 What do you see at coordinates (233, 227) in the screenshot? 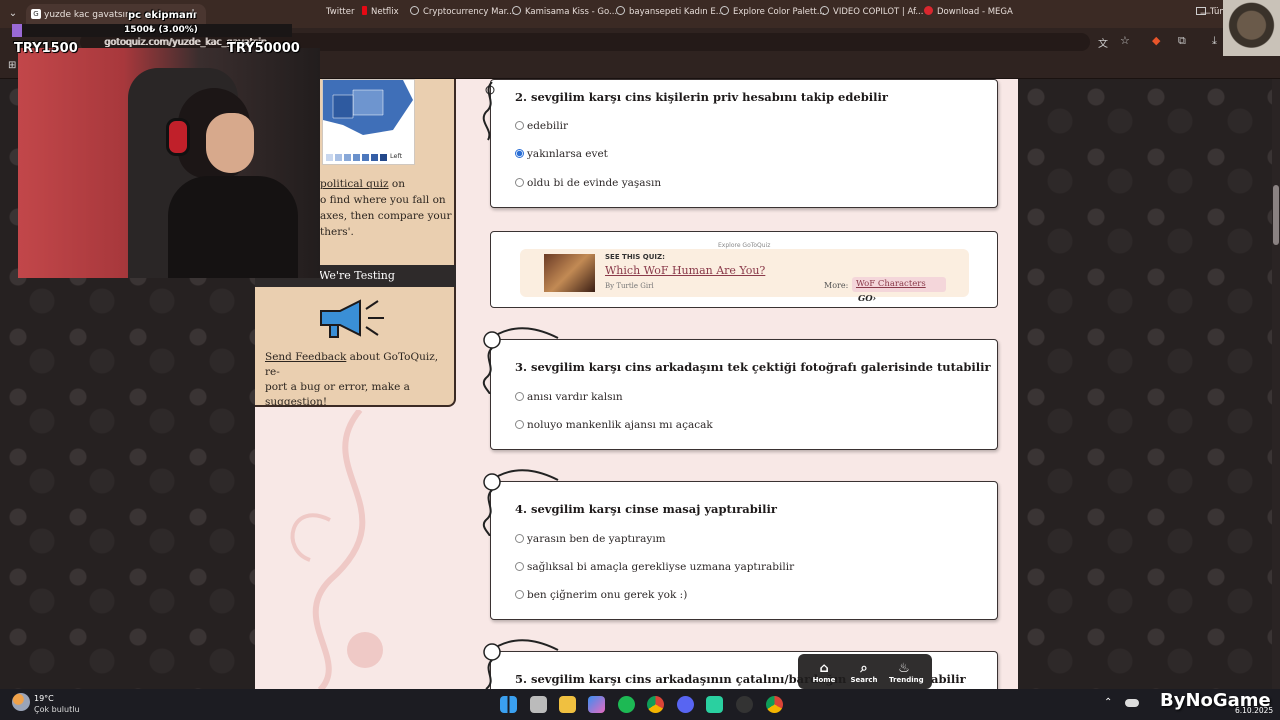
I see `streamer-body` at bounding box center [233, 227].